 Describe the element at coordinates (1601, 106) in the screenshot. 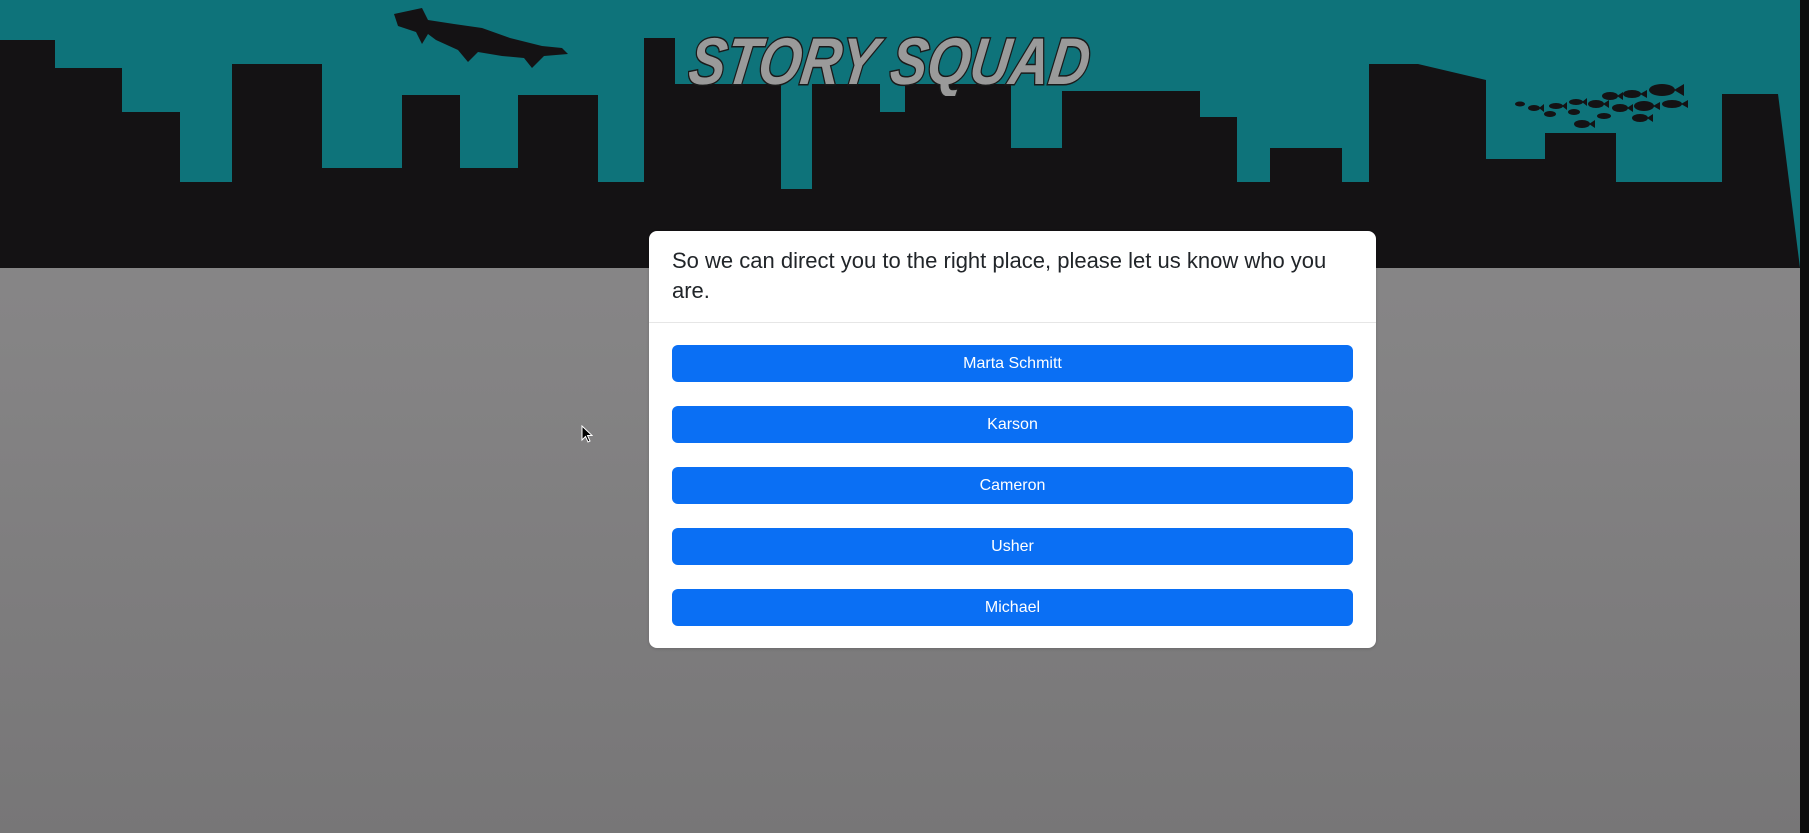

I see `fish-school-icon` at that location.